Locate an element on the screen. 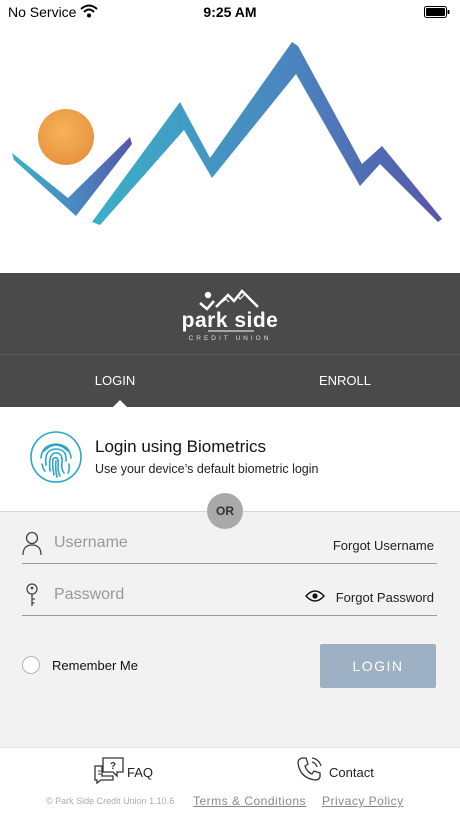 The height and width of the screenshot is (818, 460). remember-me-radio is located at coordinates (31, 665).